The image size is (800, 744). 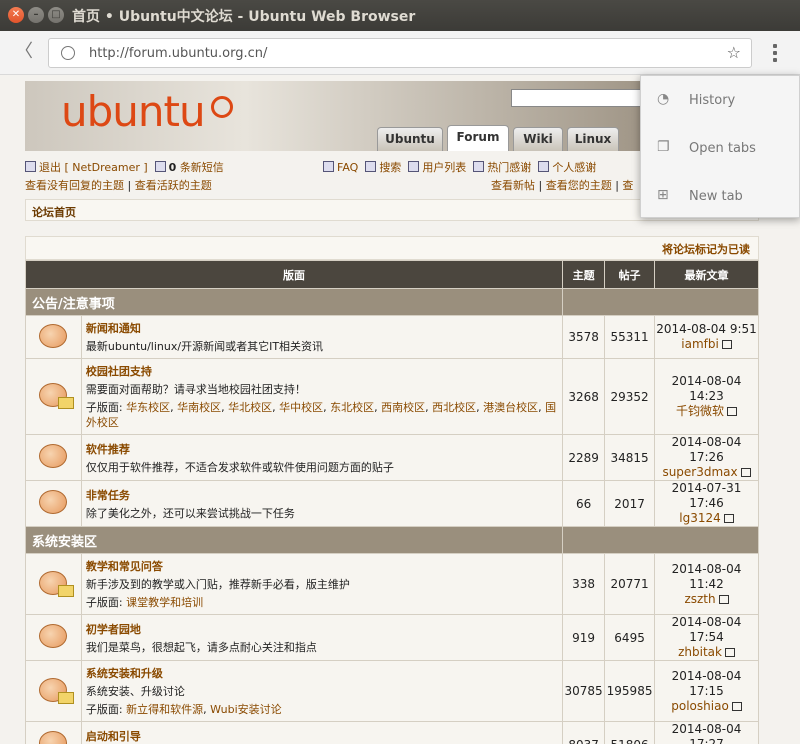 What do you see at coordinates (630, 337) in the screenshot?
I see `post-count: 55311` at bounding box center [630, 337].